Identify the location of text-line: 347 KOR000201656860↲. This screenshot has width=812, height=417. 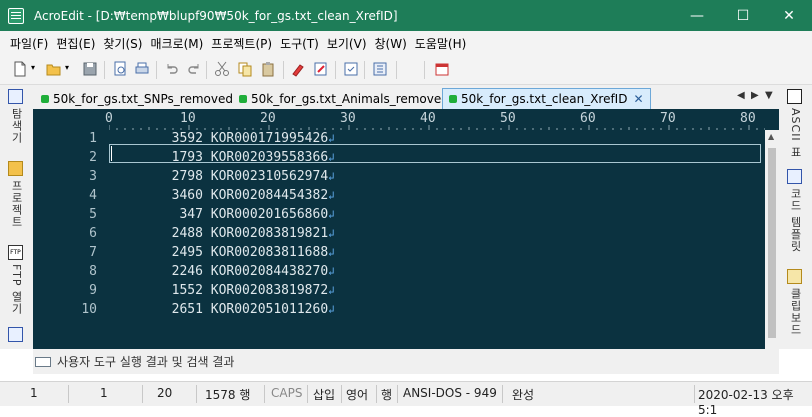
(221, 216).